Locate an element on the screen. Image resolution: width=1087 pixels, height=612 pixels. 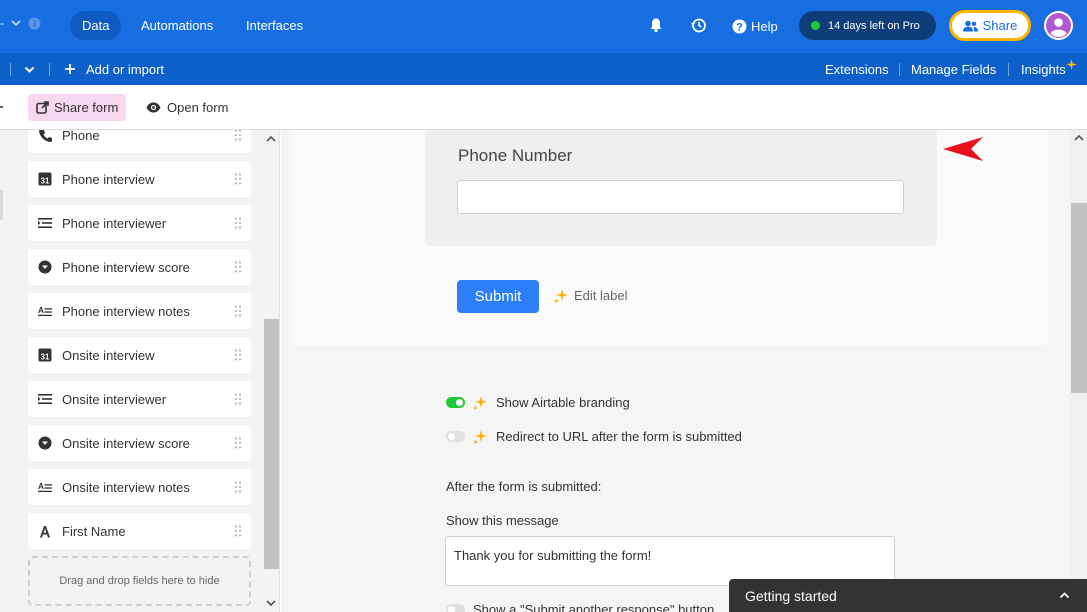
trial-label: 14 days left on Pro is located at coordinates (874, 25).